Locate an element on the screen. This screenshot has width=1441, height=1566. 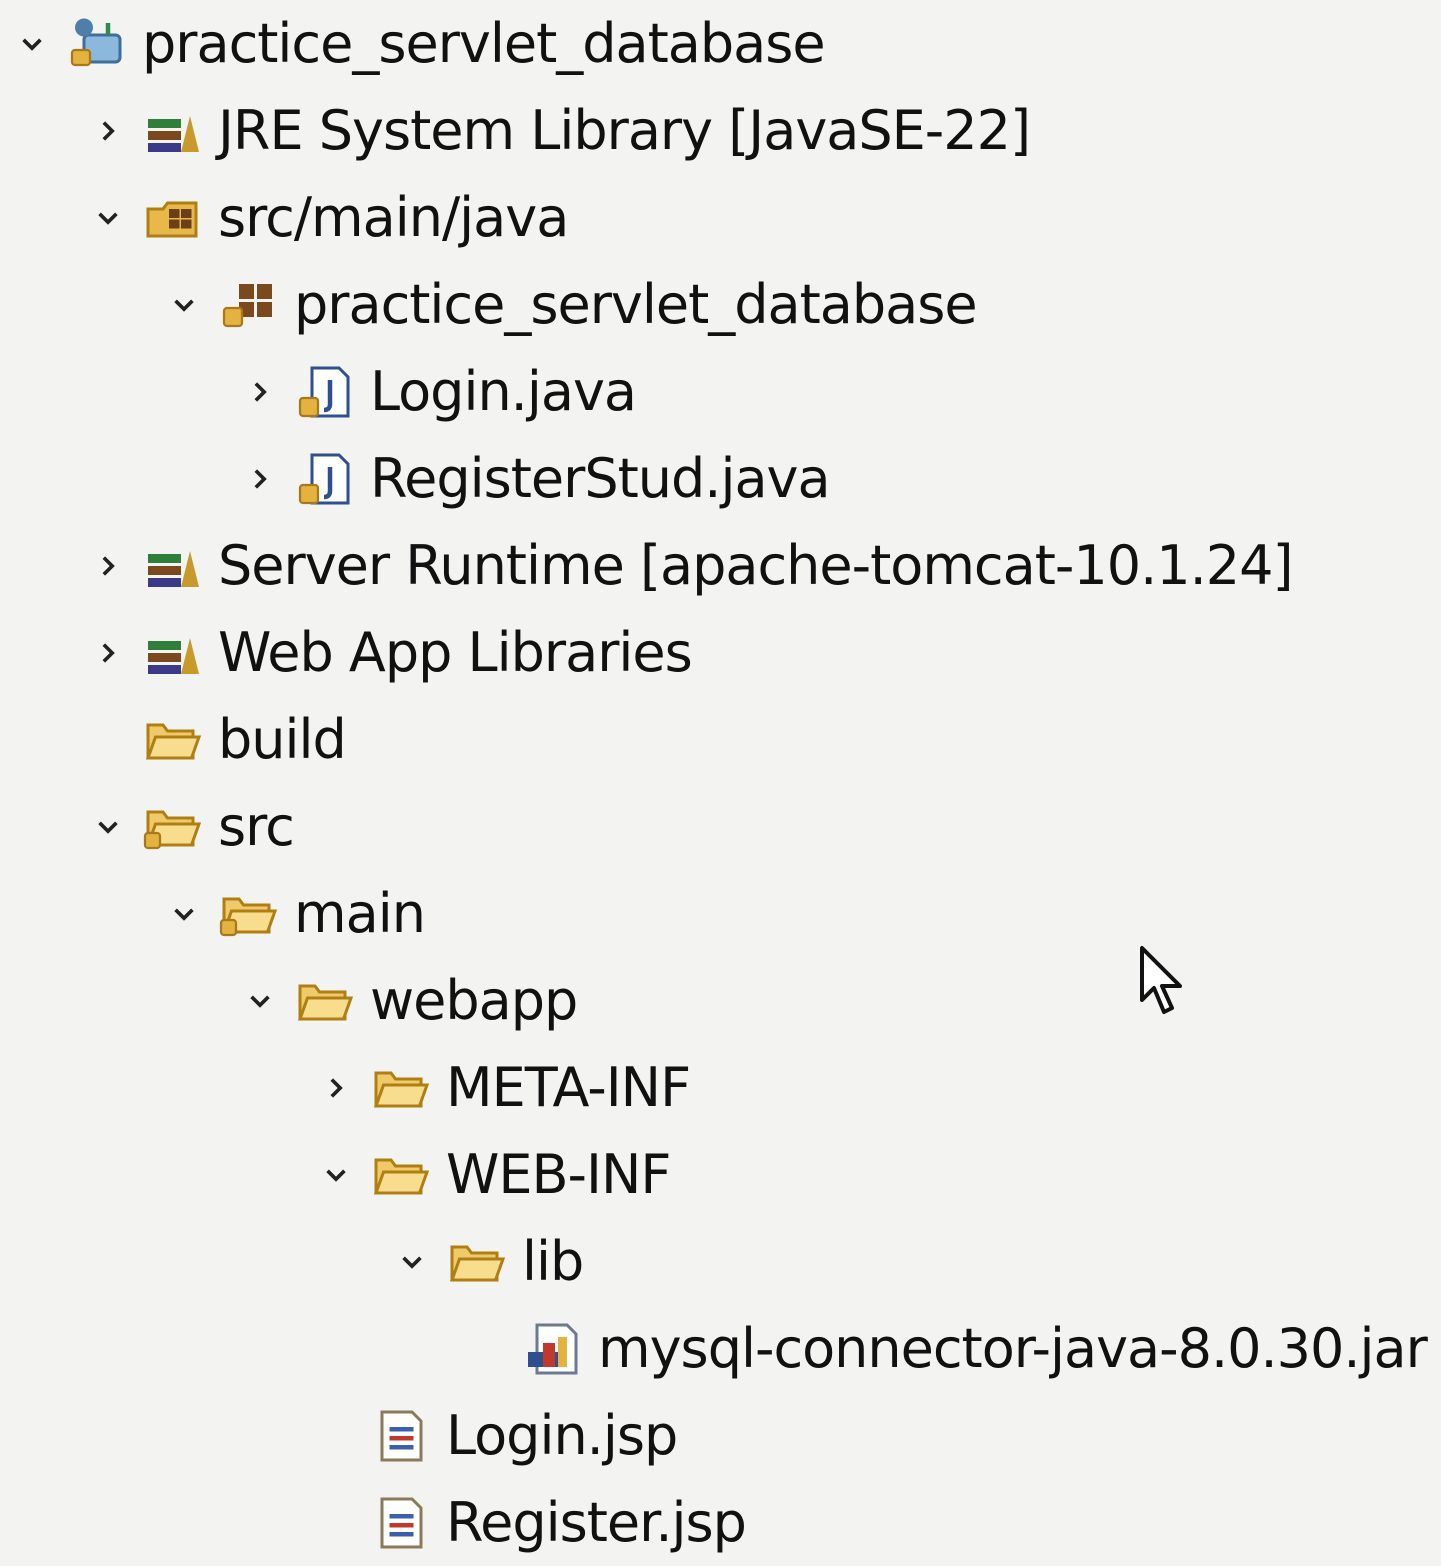
source-folder-icon is located at coordinates (172, 218).